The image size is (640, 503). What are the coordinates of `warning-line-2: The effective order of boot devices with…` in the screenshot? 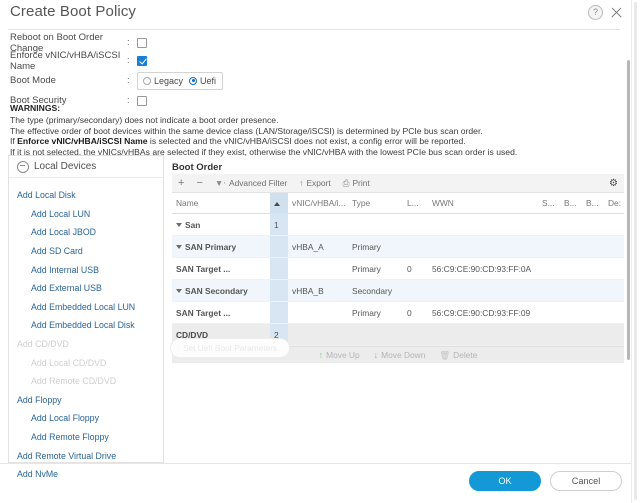 It's located at (246, 130).